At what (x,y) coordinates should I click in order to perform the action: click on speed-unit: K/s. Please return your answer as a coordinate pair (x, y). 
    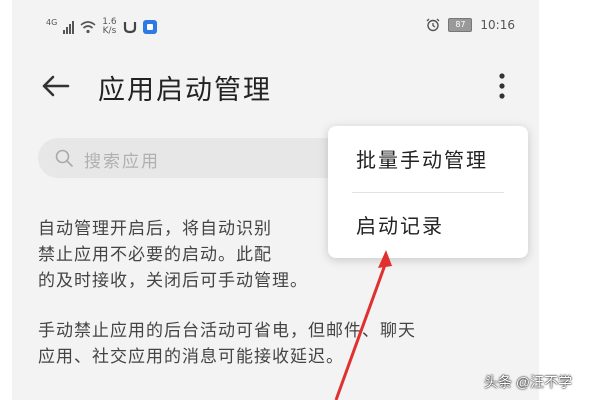
    Looking at the image, I should click on (109, 31).